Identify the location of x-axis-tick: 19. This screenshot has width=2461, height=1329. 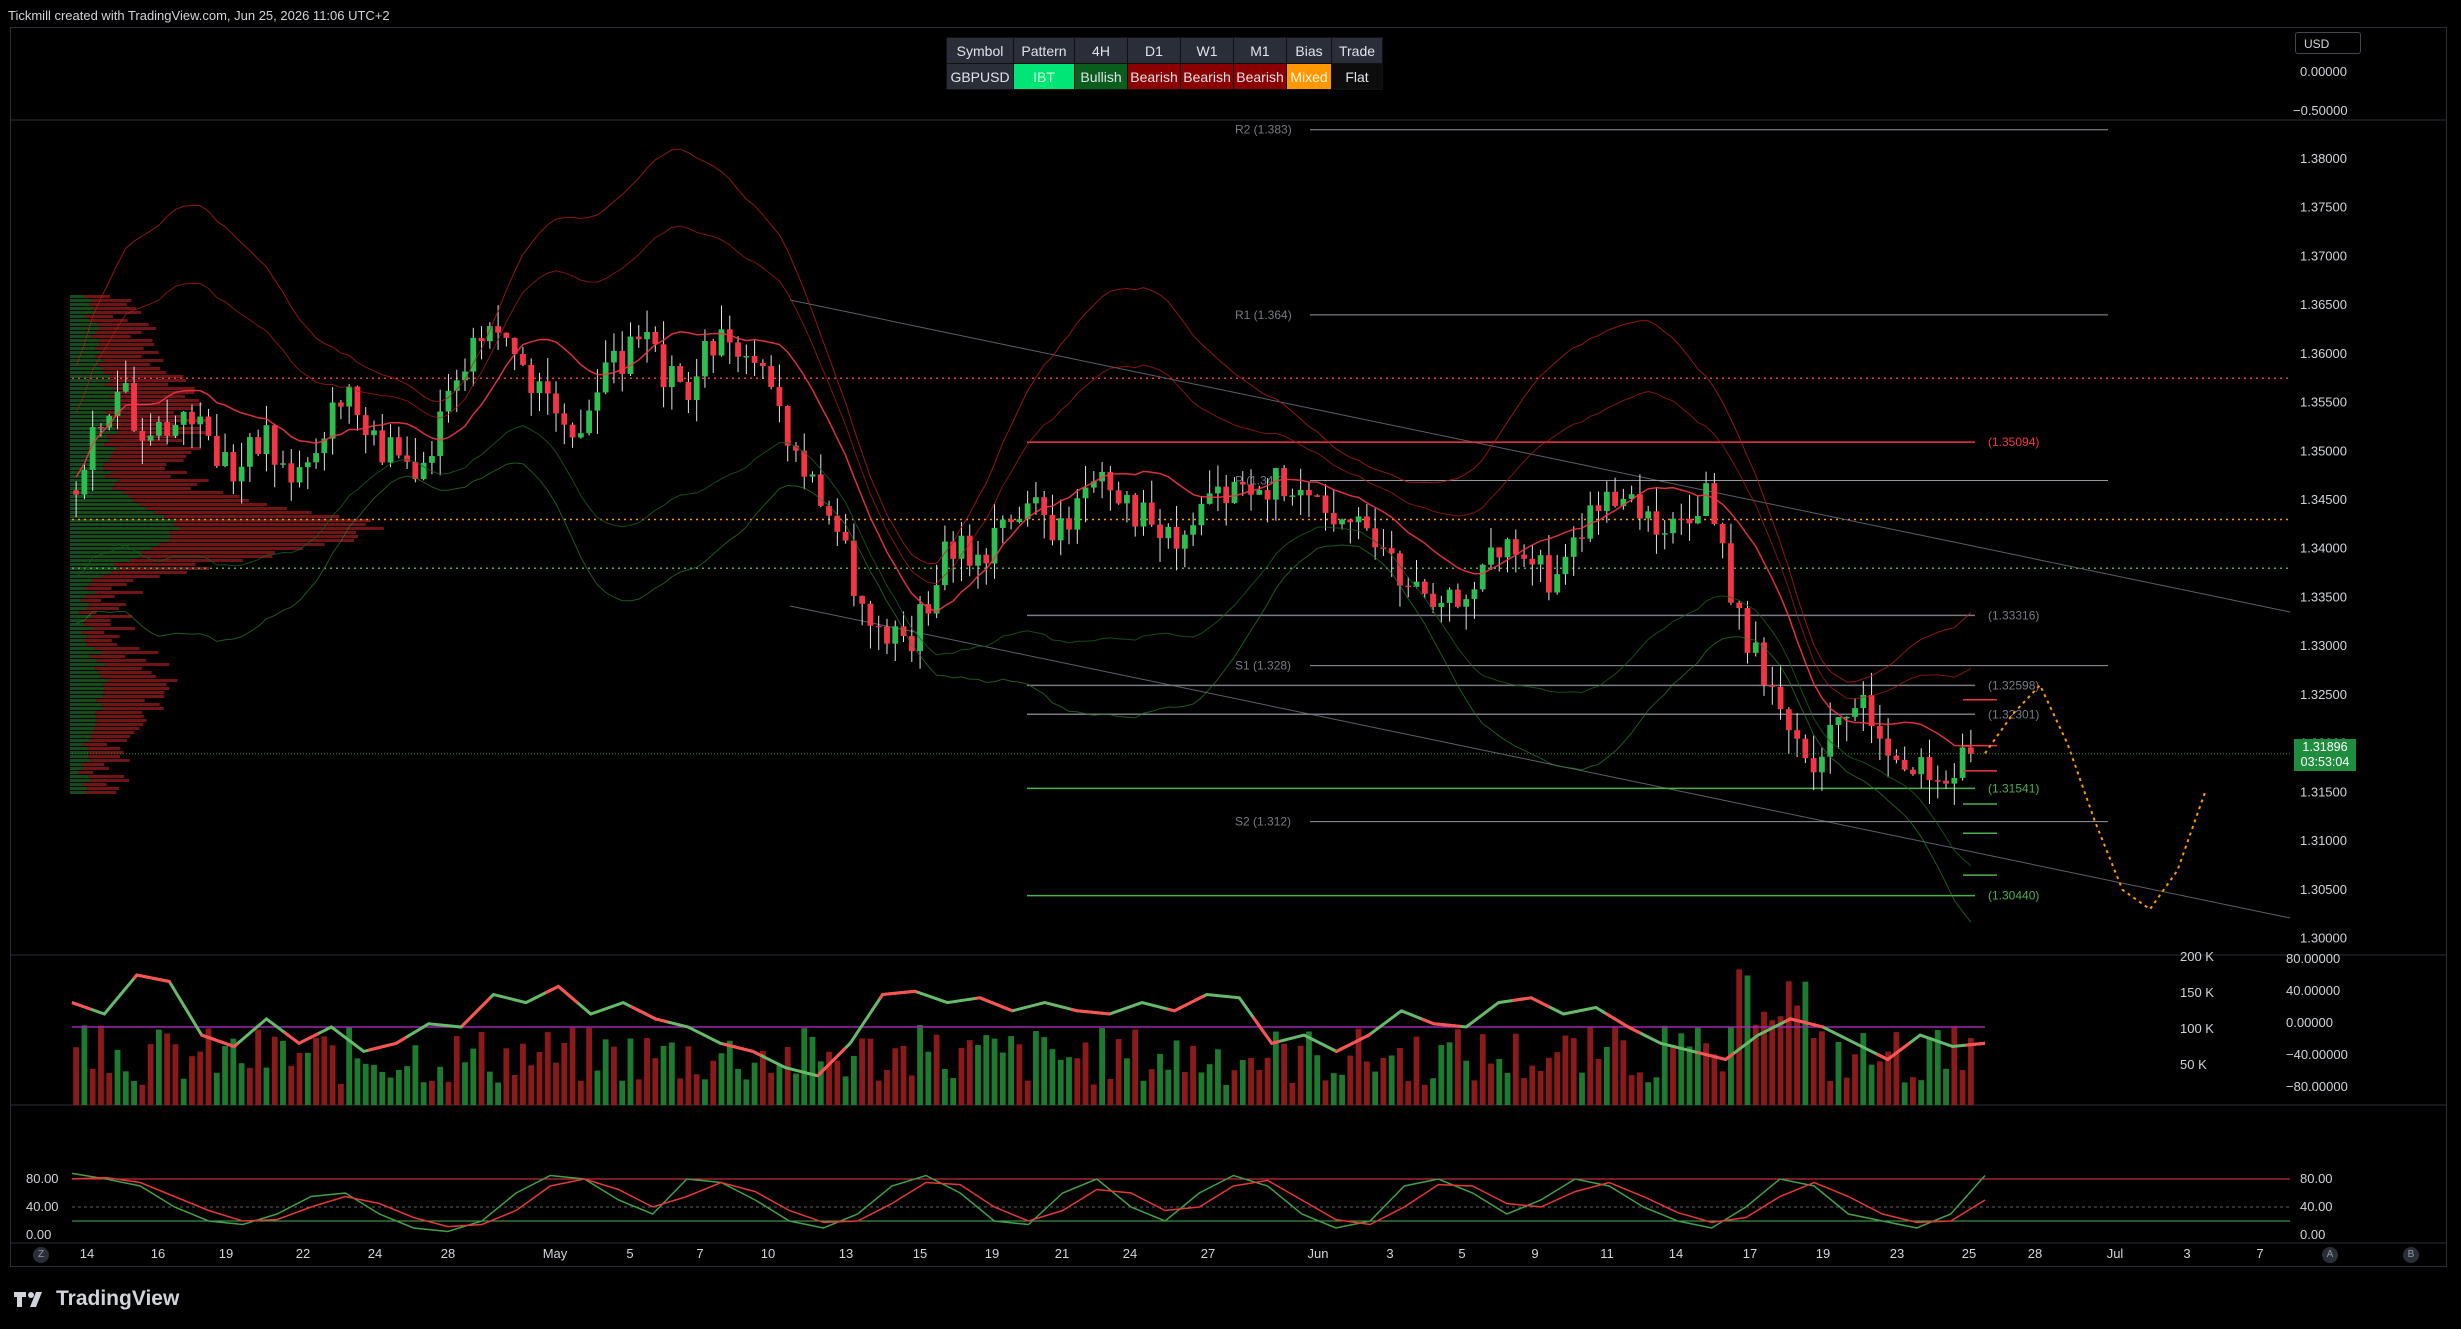
(992, 1253).